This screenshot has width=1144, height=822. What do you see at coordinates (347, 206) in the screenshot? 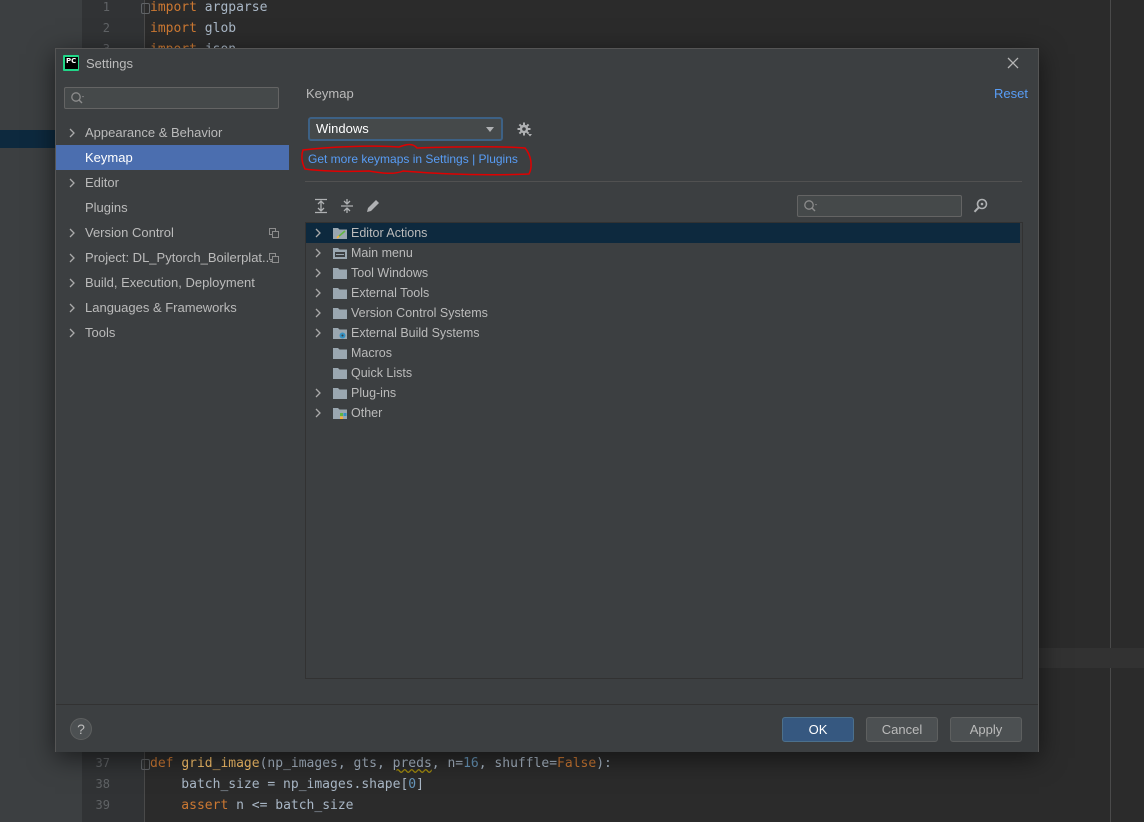
I see `collapse-all-icon` at bounding box center [347, 206].